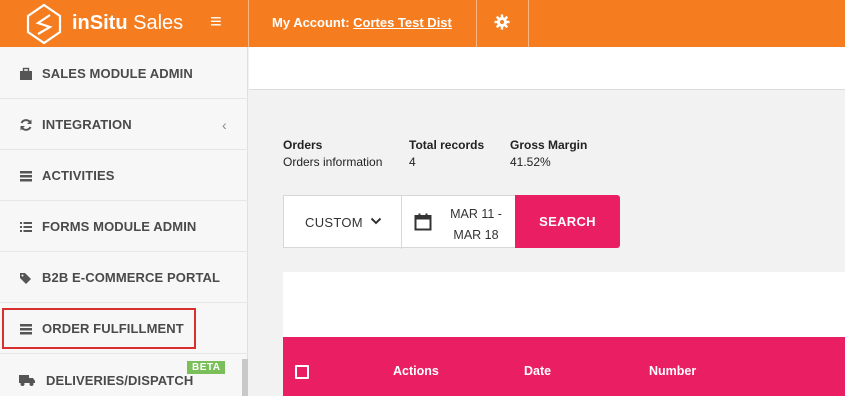 The image size is (845, 396). I want to click on gross-margin-value: 41.52%, so click(530, 162).